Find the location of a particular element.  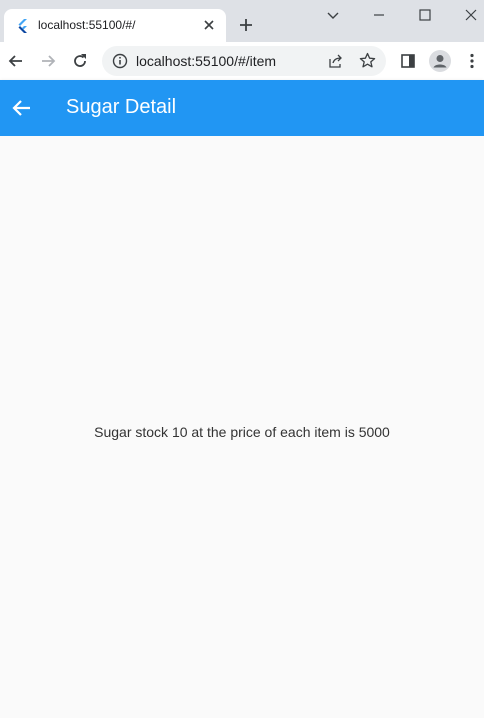

flutter-icon is located at coordinates (22, 26).